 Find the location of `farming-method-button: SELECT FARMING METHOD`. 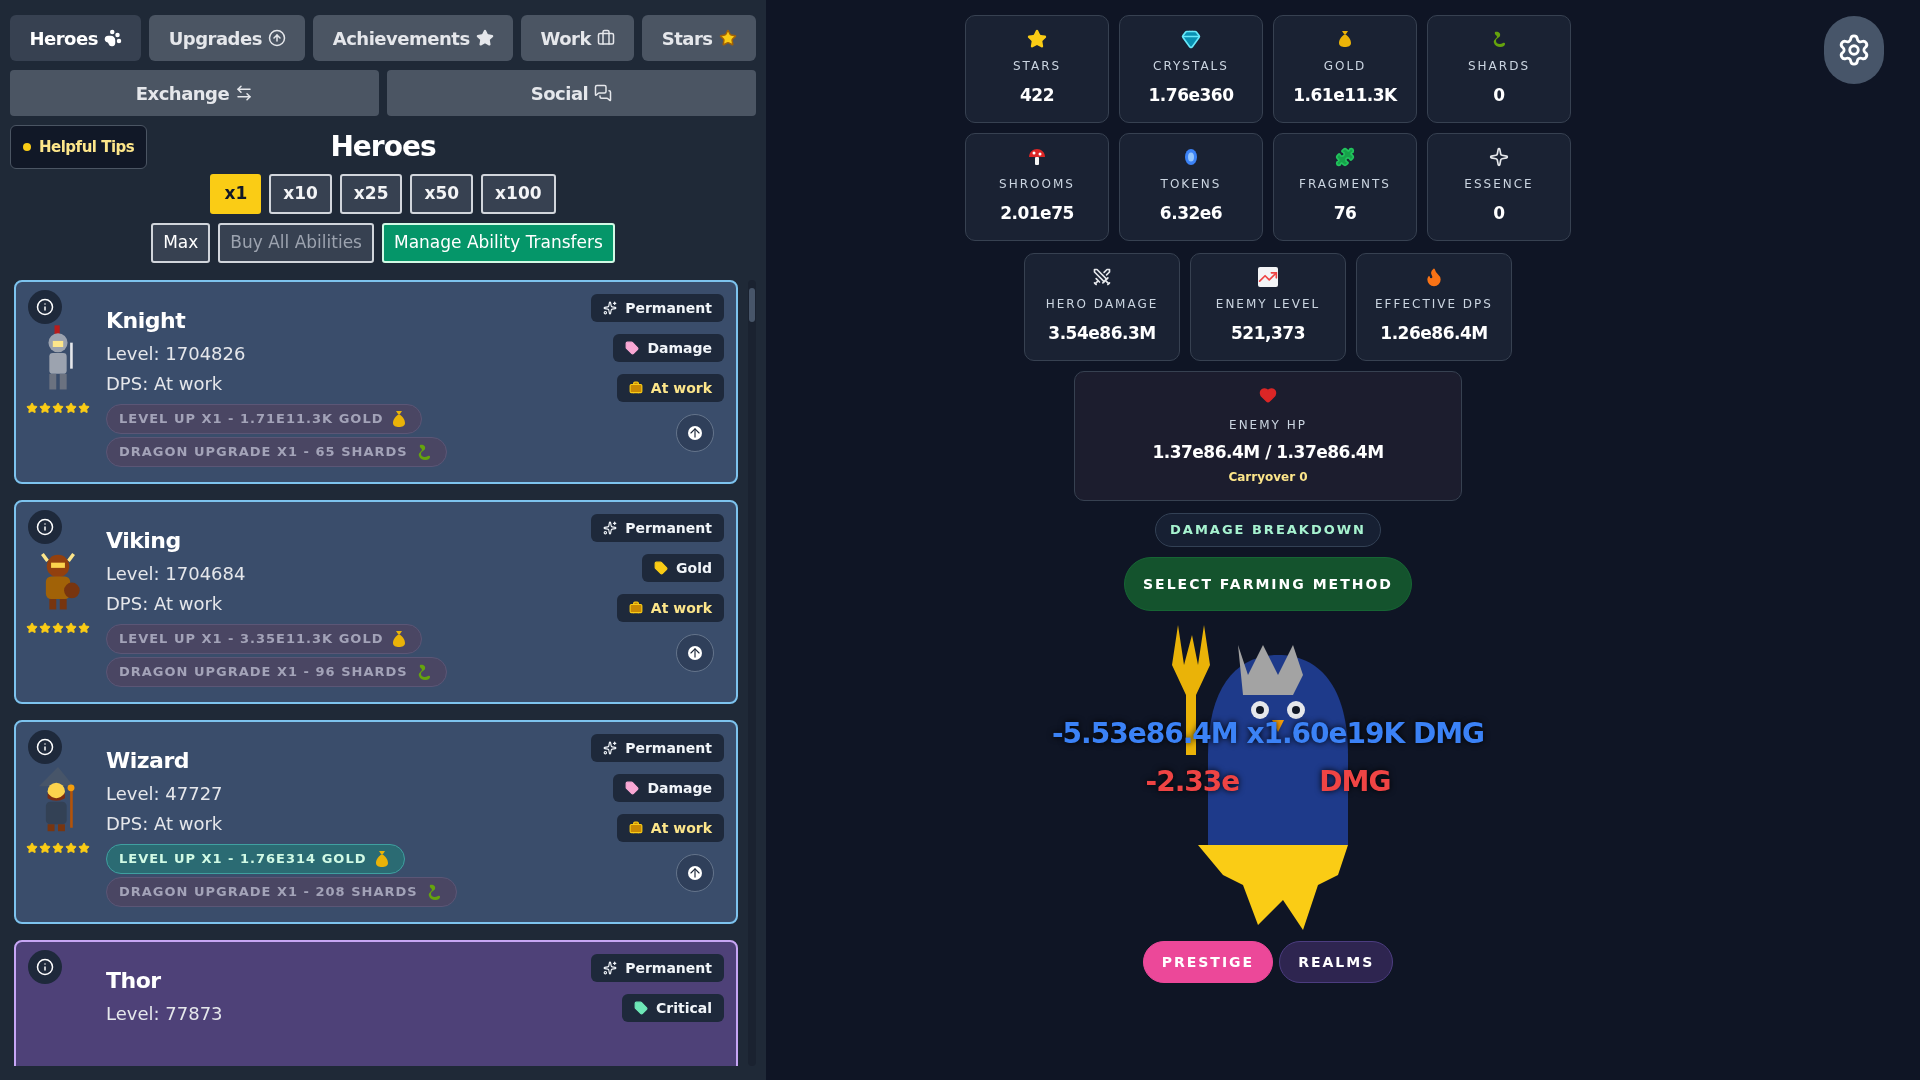

farming-method-button: SELECT FARMING METHOD is located at coordinates (1268, 584).